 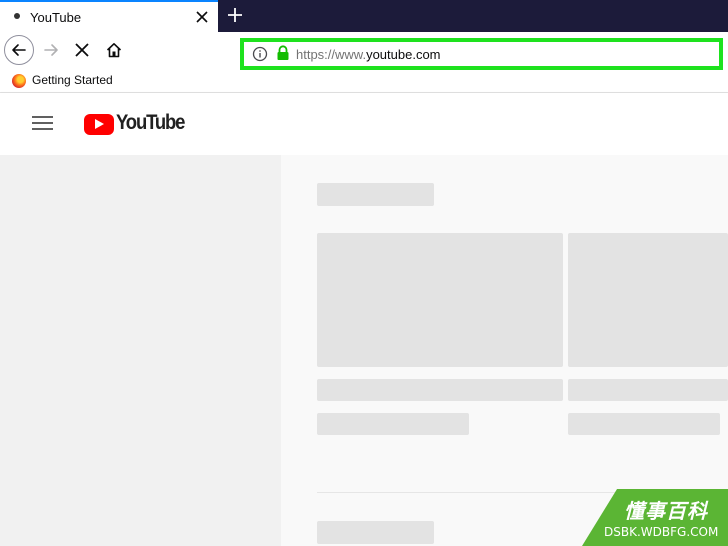 I want to click on watermark: 懂事百科 DSBK.WDBFG.COM, so click(x=655, y=517).